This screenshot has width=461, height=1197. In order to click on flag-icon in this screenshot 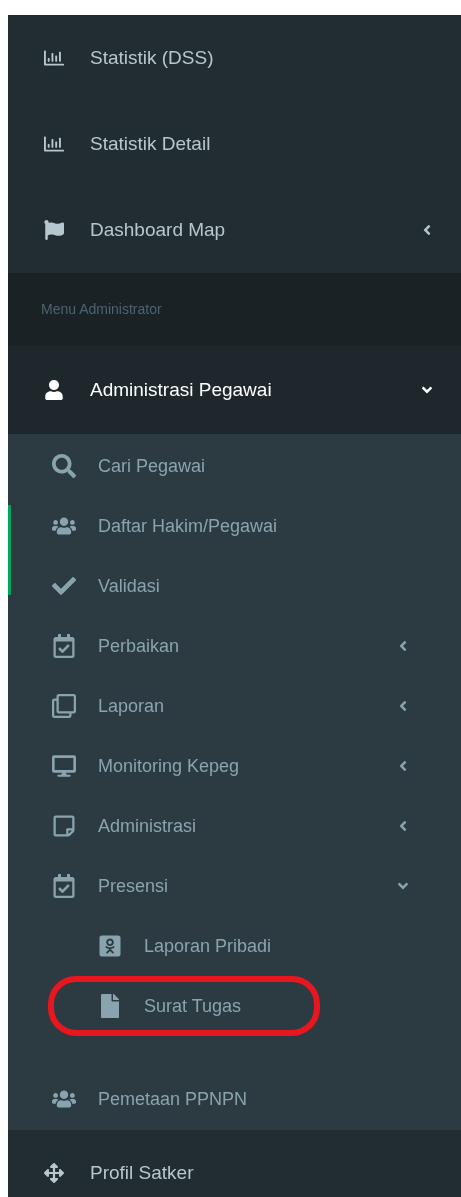, I will do `click(54, 230)`.